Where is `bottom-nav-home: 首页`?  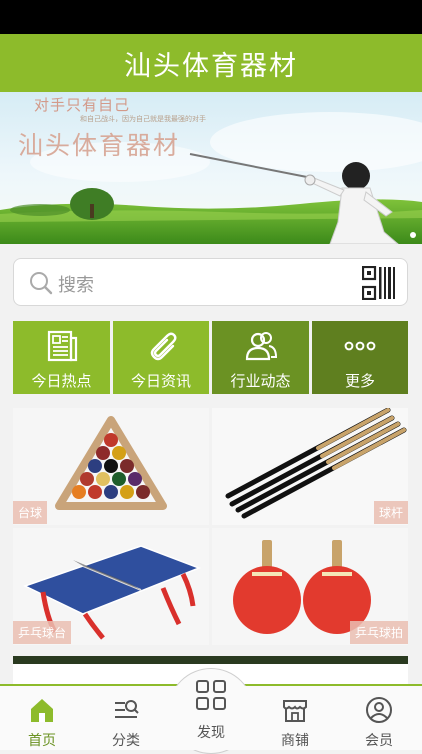
bottom-nav-home: 首页 is located at coordinates (42, 718).